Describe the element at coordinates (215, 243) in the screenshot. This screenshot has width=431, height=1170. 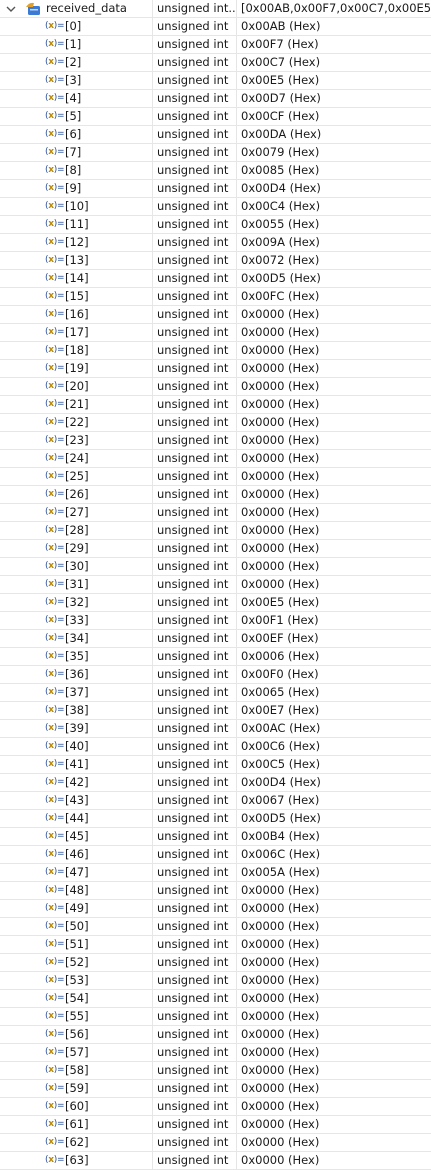
I see `tree-row-element: (x)= [12] unsigned int 0x009A (Hex)` at that location.